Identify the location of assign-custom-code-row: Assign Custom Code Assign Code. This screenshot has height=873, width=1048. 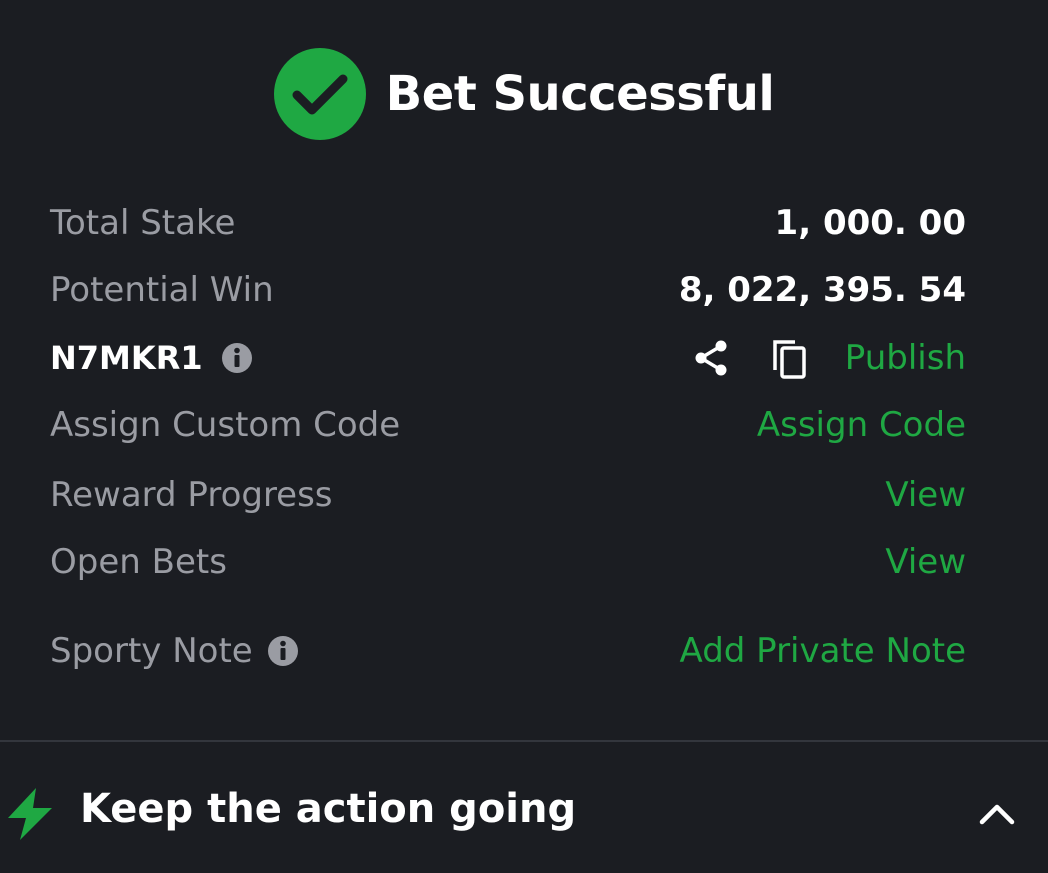
(508, 425).